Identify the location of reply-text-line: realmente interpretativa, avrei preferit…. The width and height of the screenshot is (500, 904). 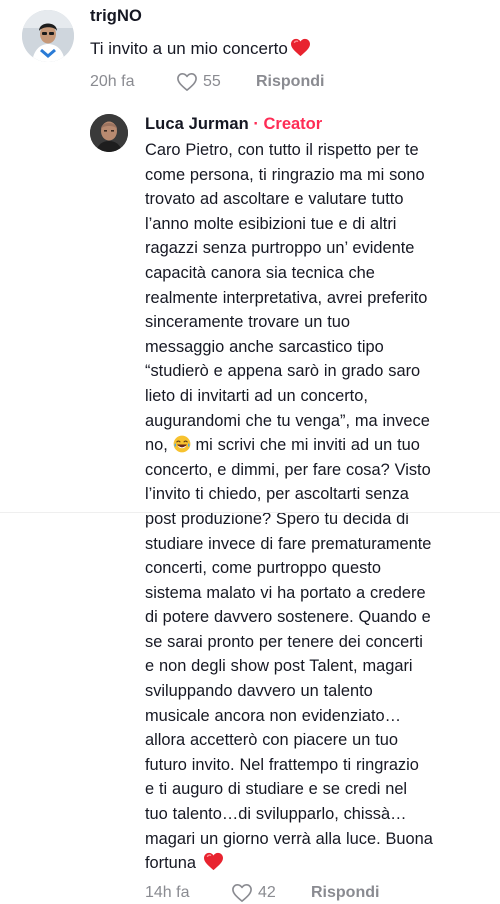
(286, 297).